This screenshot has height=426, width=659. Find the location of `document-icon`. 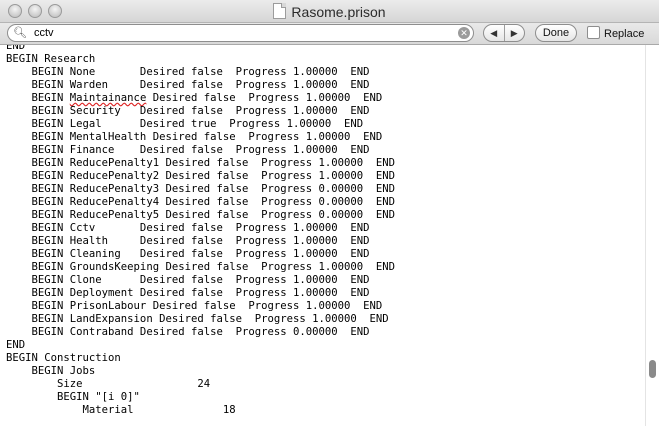

document-icon is located at coordinates (280, 11).